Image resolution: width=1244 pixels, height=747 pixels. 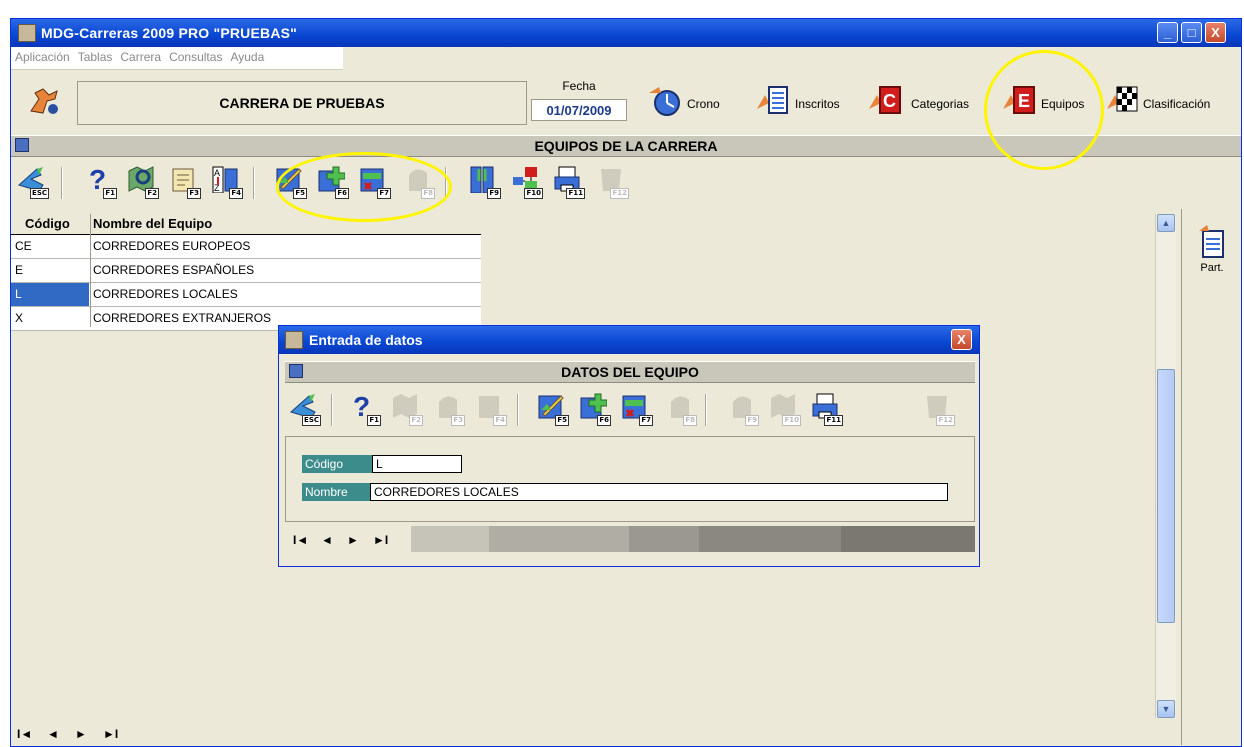 What do you see at coordinates (101, 182) in the screenshot?
I see `f1-help-button: ? F1` at bounding box center [101, 182].